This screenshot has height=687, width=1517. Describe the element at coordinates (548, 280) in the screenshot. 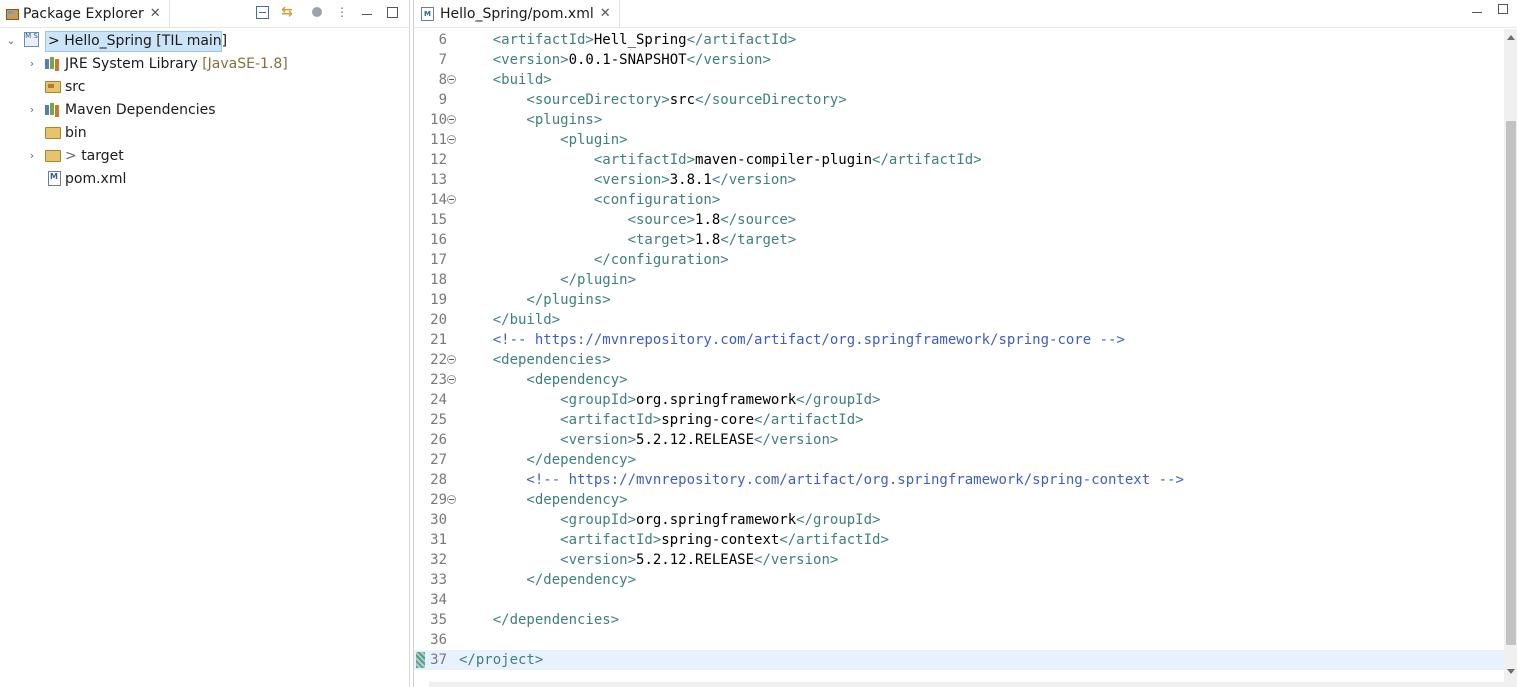

I see `xml-tag: </plugin>` at that location.